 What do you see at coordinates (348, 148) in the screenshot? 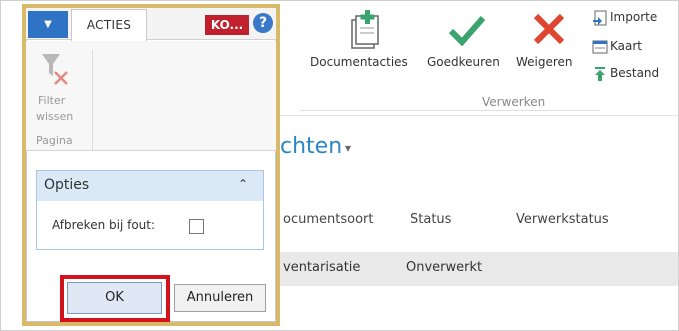
I see `title-chevron-down-icon: ▾` at bounding box center [348, 148].